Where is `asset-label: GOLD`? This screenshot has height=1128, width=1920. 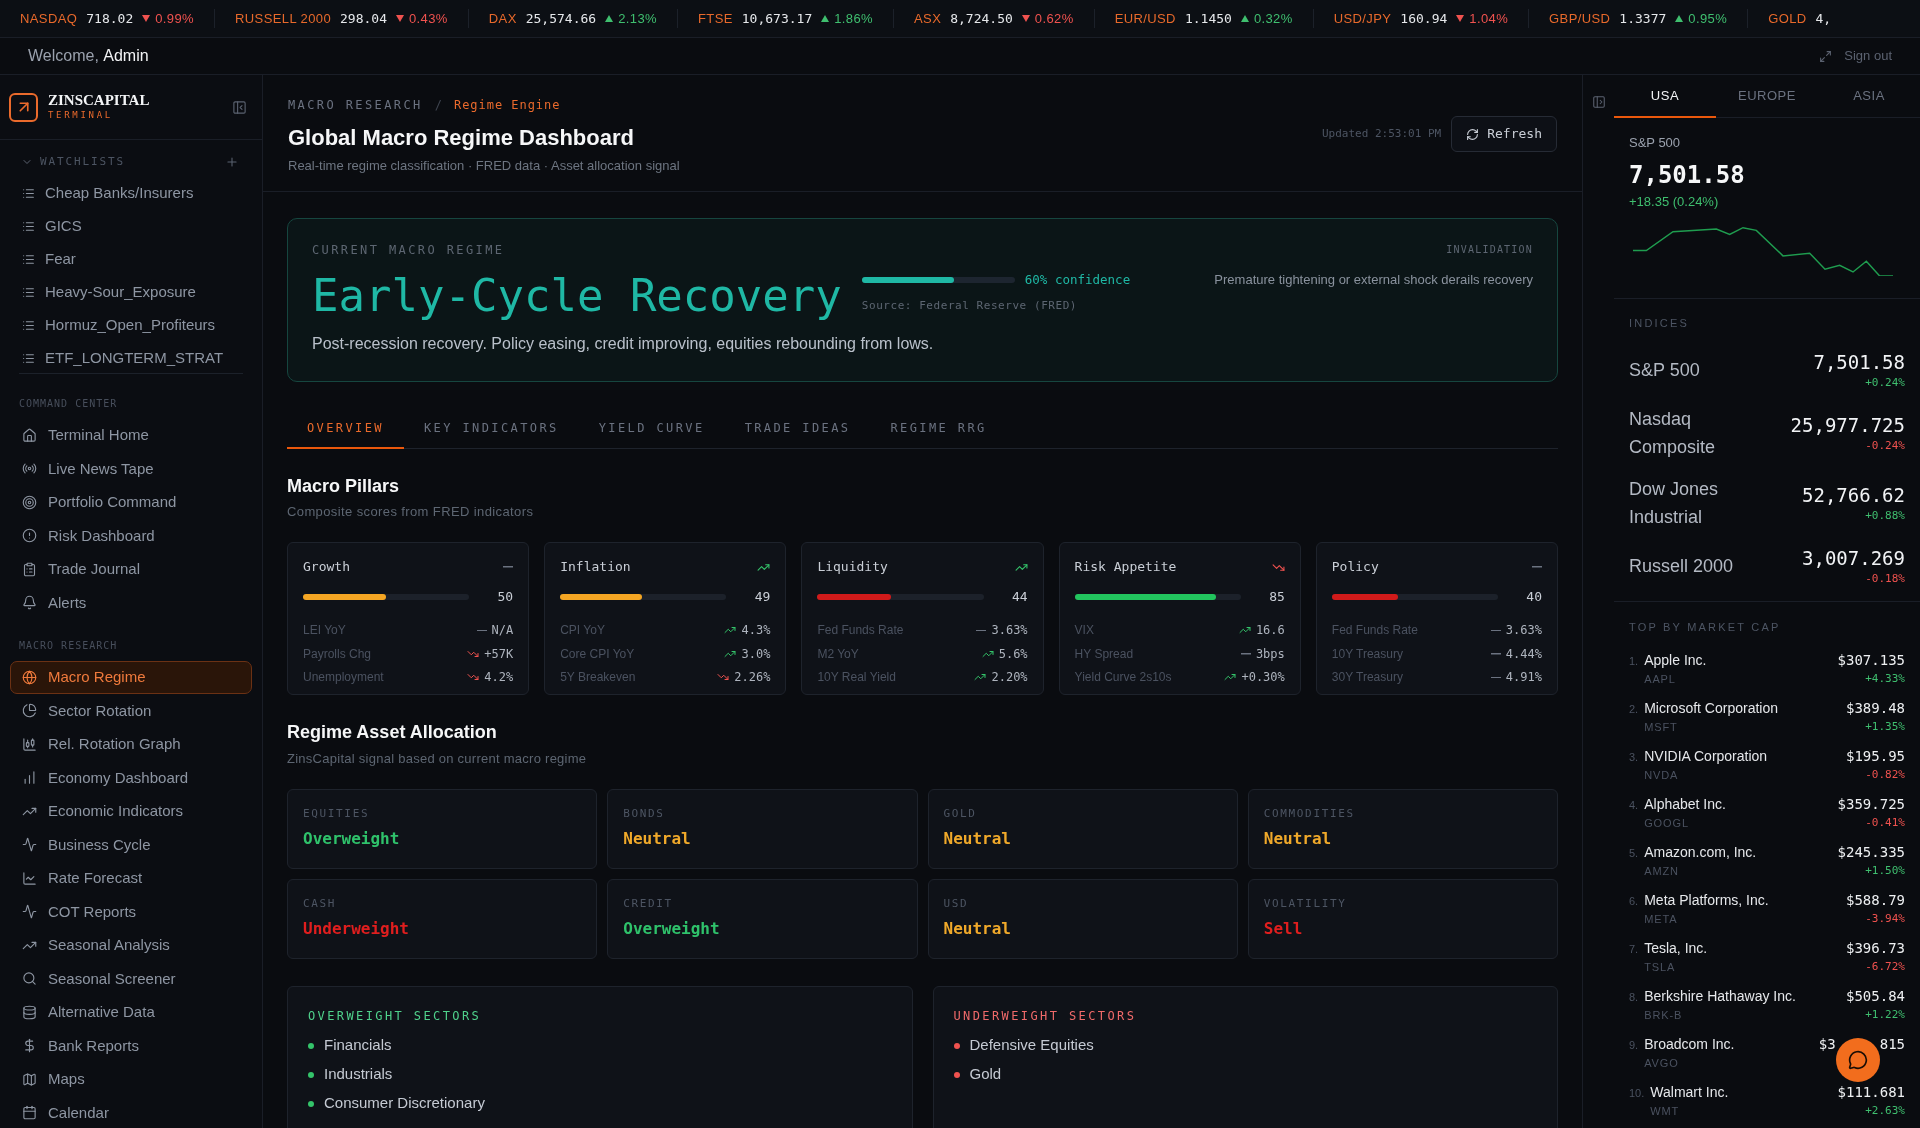
asset-label: GOLD is located at coordinates (960, 814).